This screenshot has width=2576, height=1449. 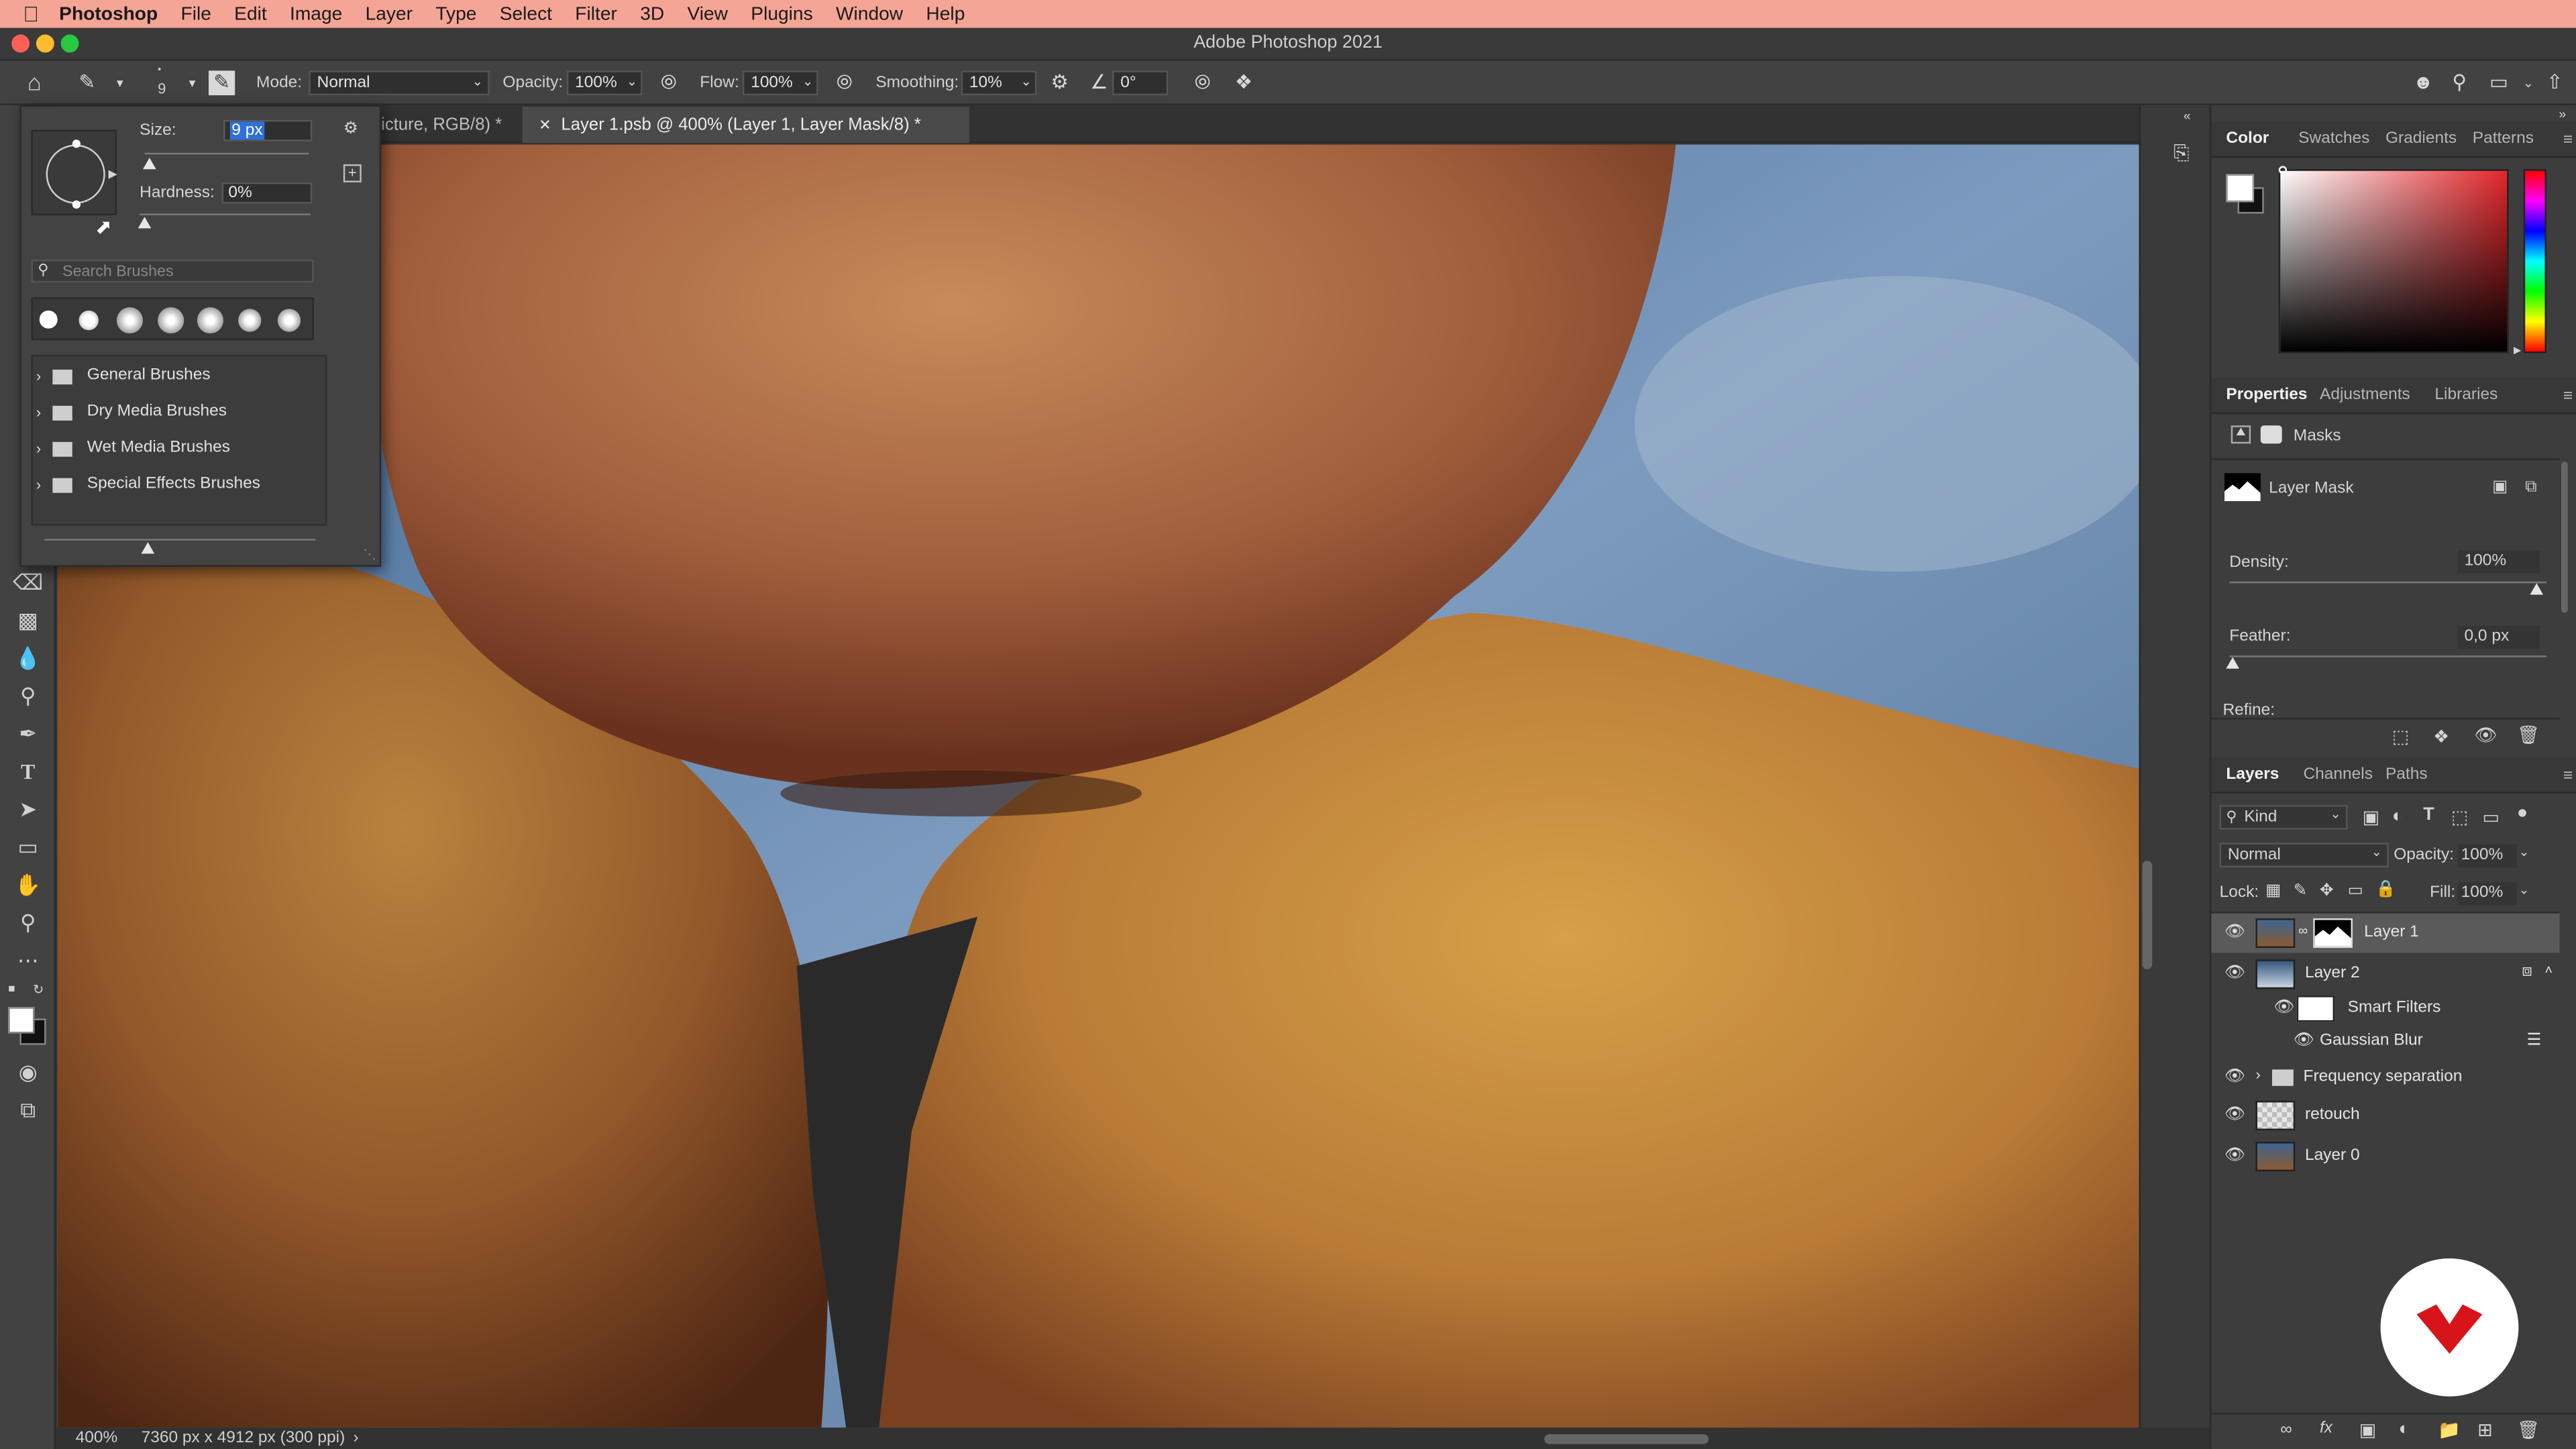 I want to click on pen-tool-icon: ✒, so click(x=27, y=734).